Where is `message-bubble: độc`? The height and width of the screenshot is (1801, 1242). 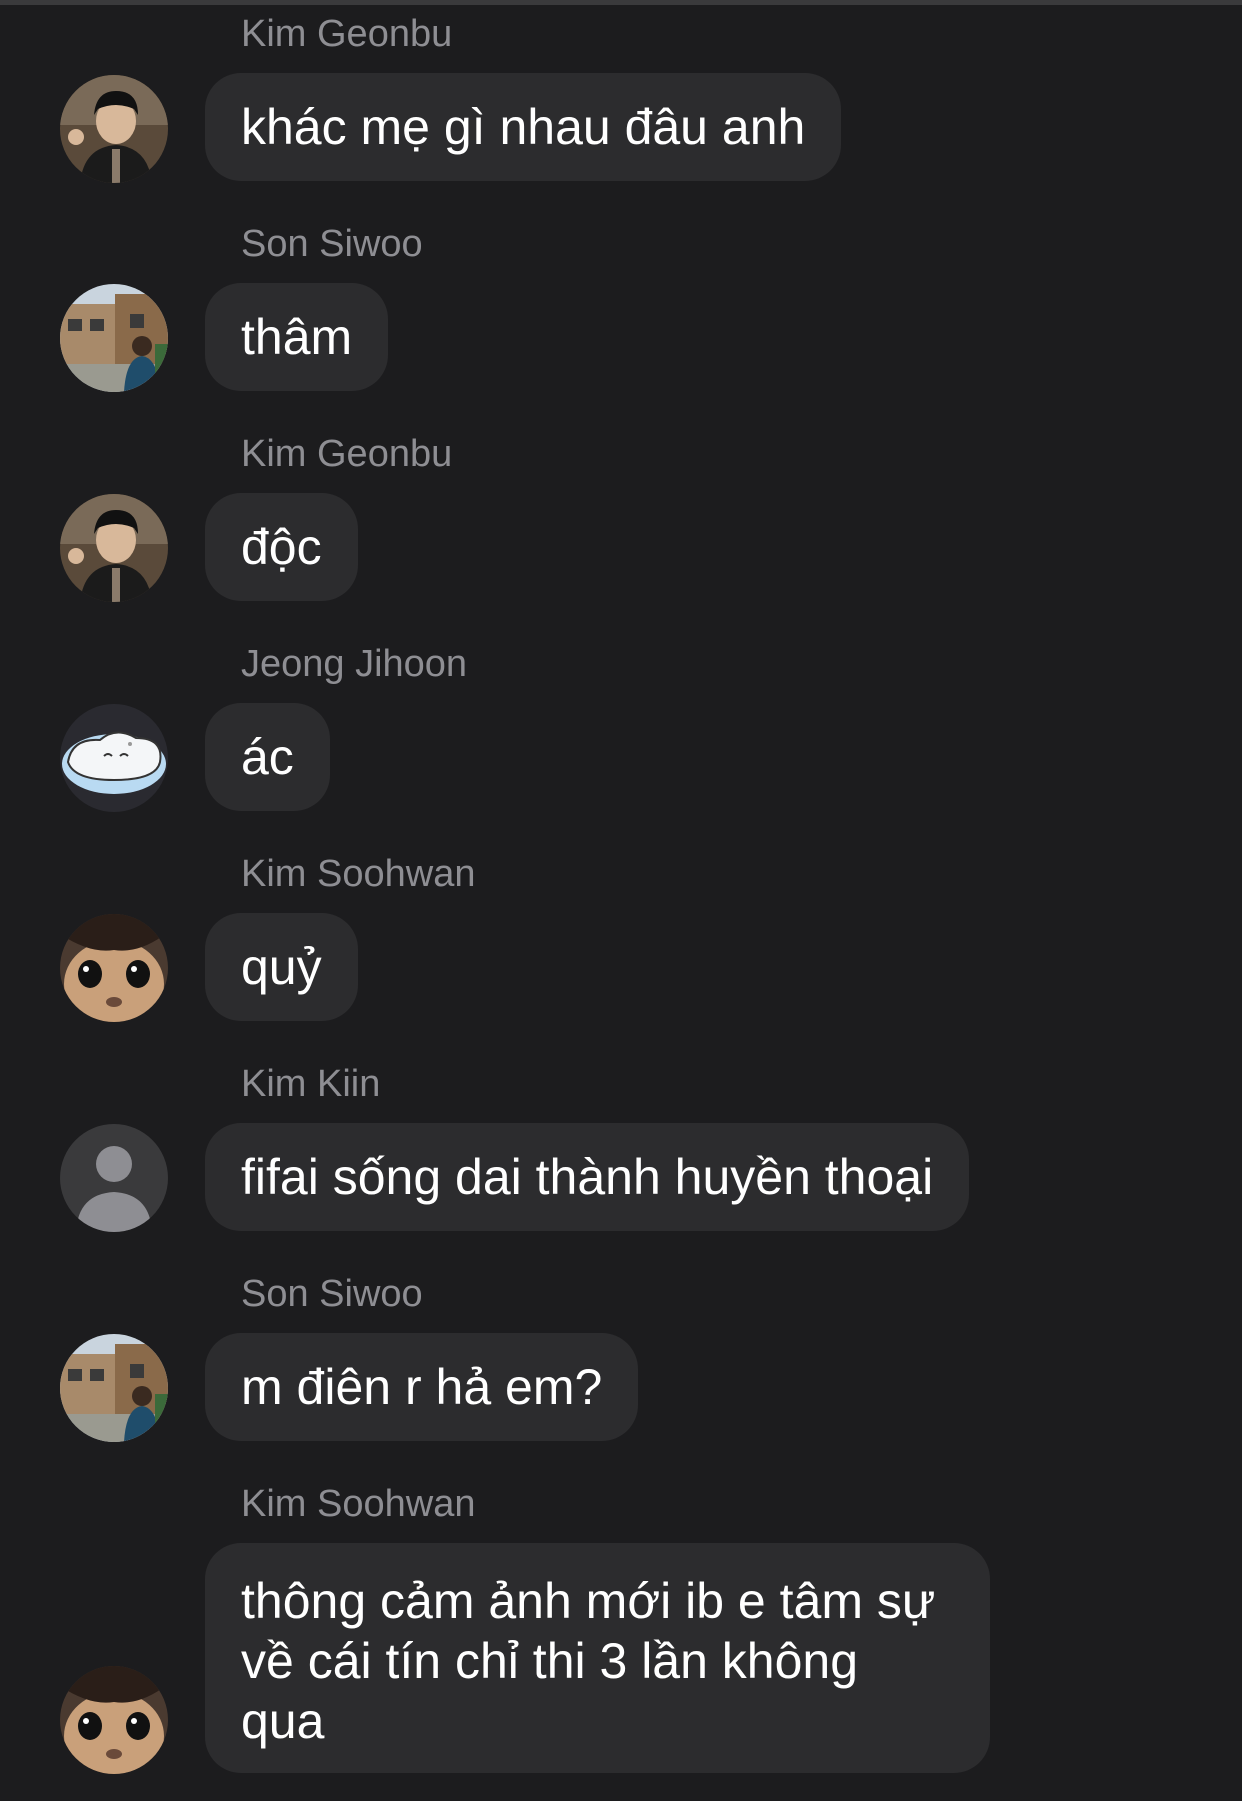
message-bubble: độc is located at coordinates (281, 547).